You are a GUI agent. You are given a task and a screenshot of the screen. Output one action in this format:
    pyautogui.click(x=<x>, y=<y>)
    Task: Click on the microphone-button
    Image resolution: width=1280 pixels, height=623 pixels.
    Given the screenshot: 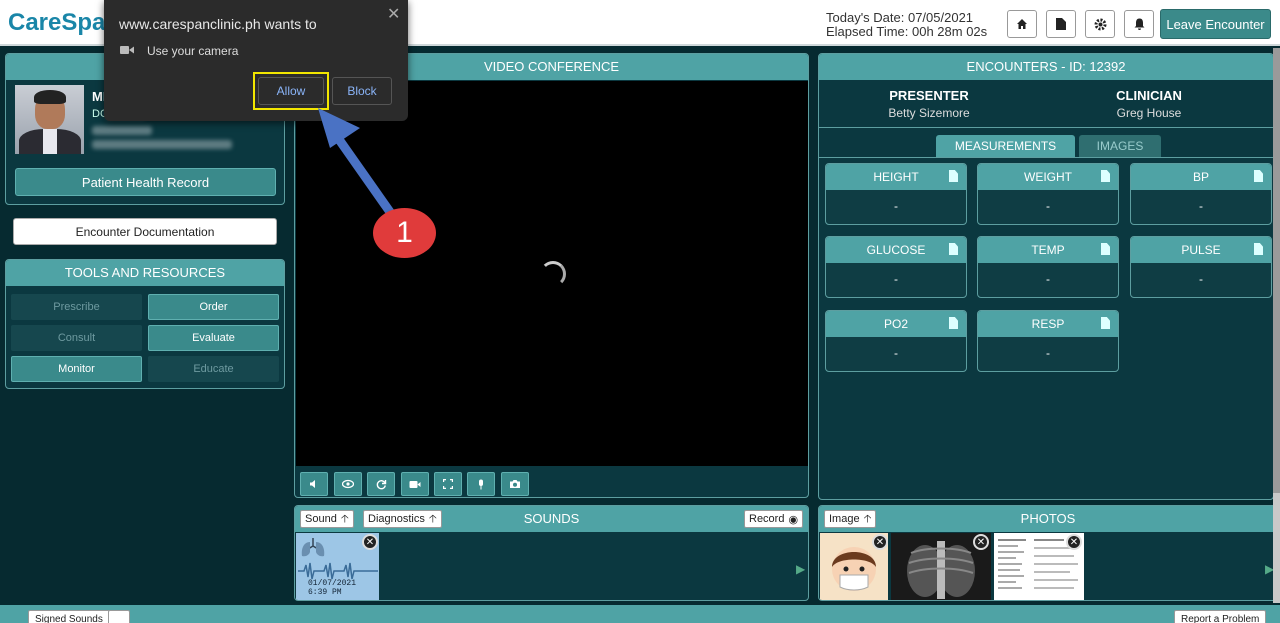 What is the action you would take?
    pyautogui.click(x=481, y=484)
    